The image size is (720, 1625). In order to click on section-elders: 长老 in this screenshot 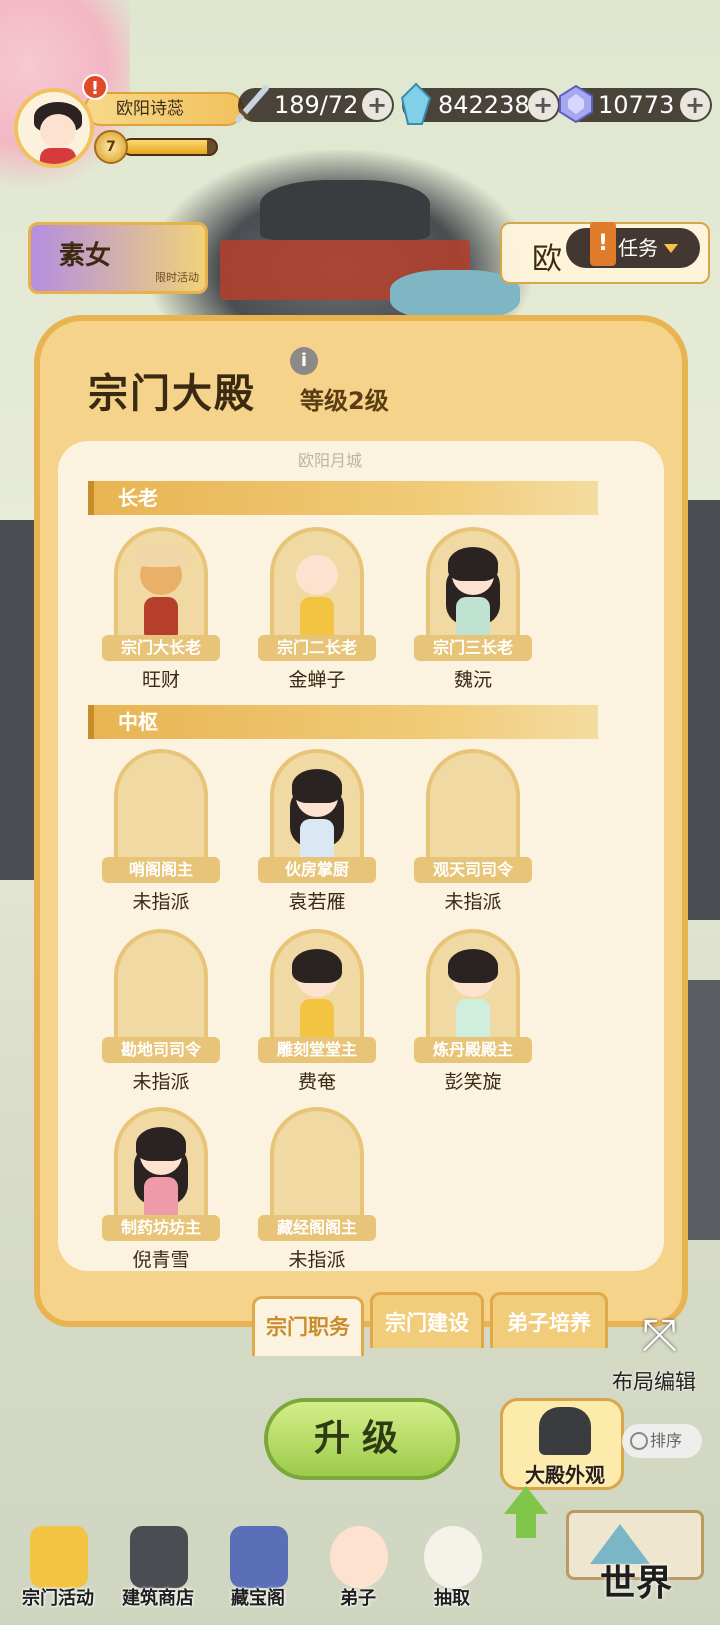, I will do `click(343, 498)`.